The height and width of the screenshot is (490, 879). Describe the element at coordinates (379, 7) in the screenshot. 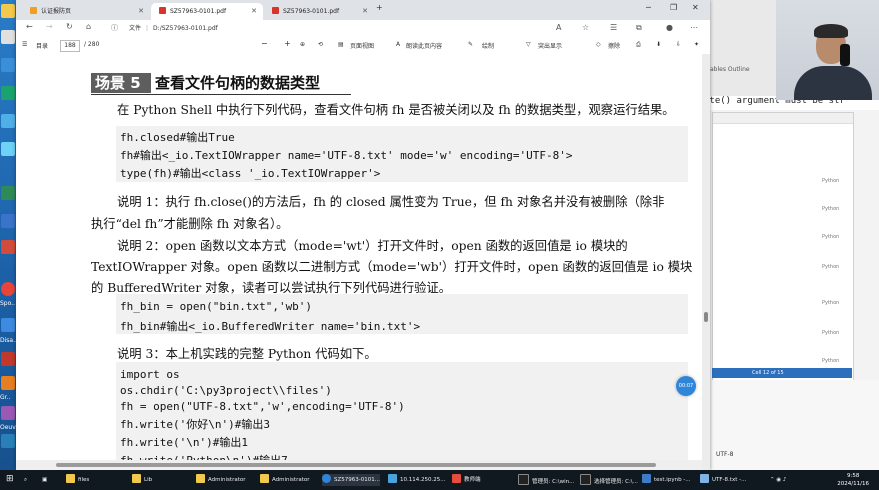

I see `new-tab-button: +` at that location.